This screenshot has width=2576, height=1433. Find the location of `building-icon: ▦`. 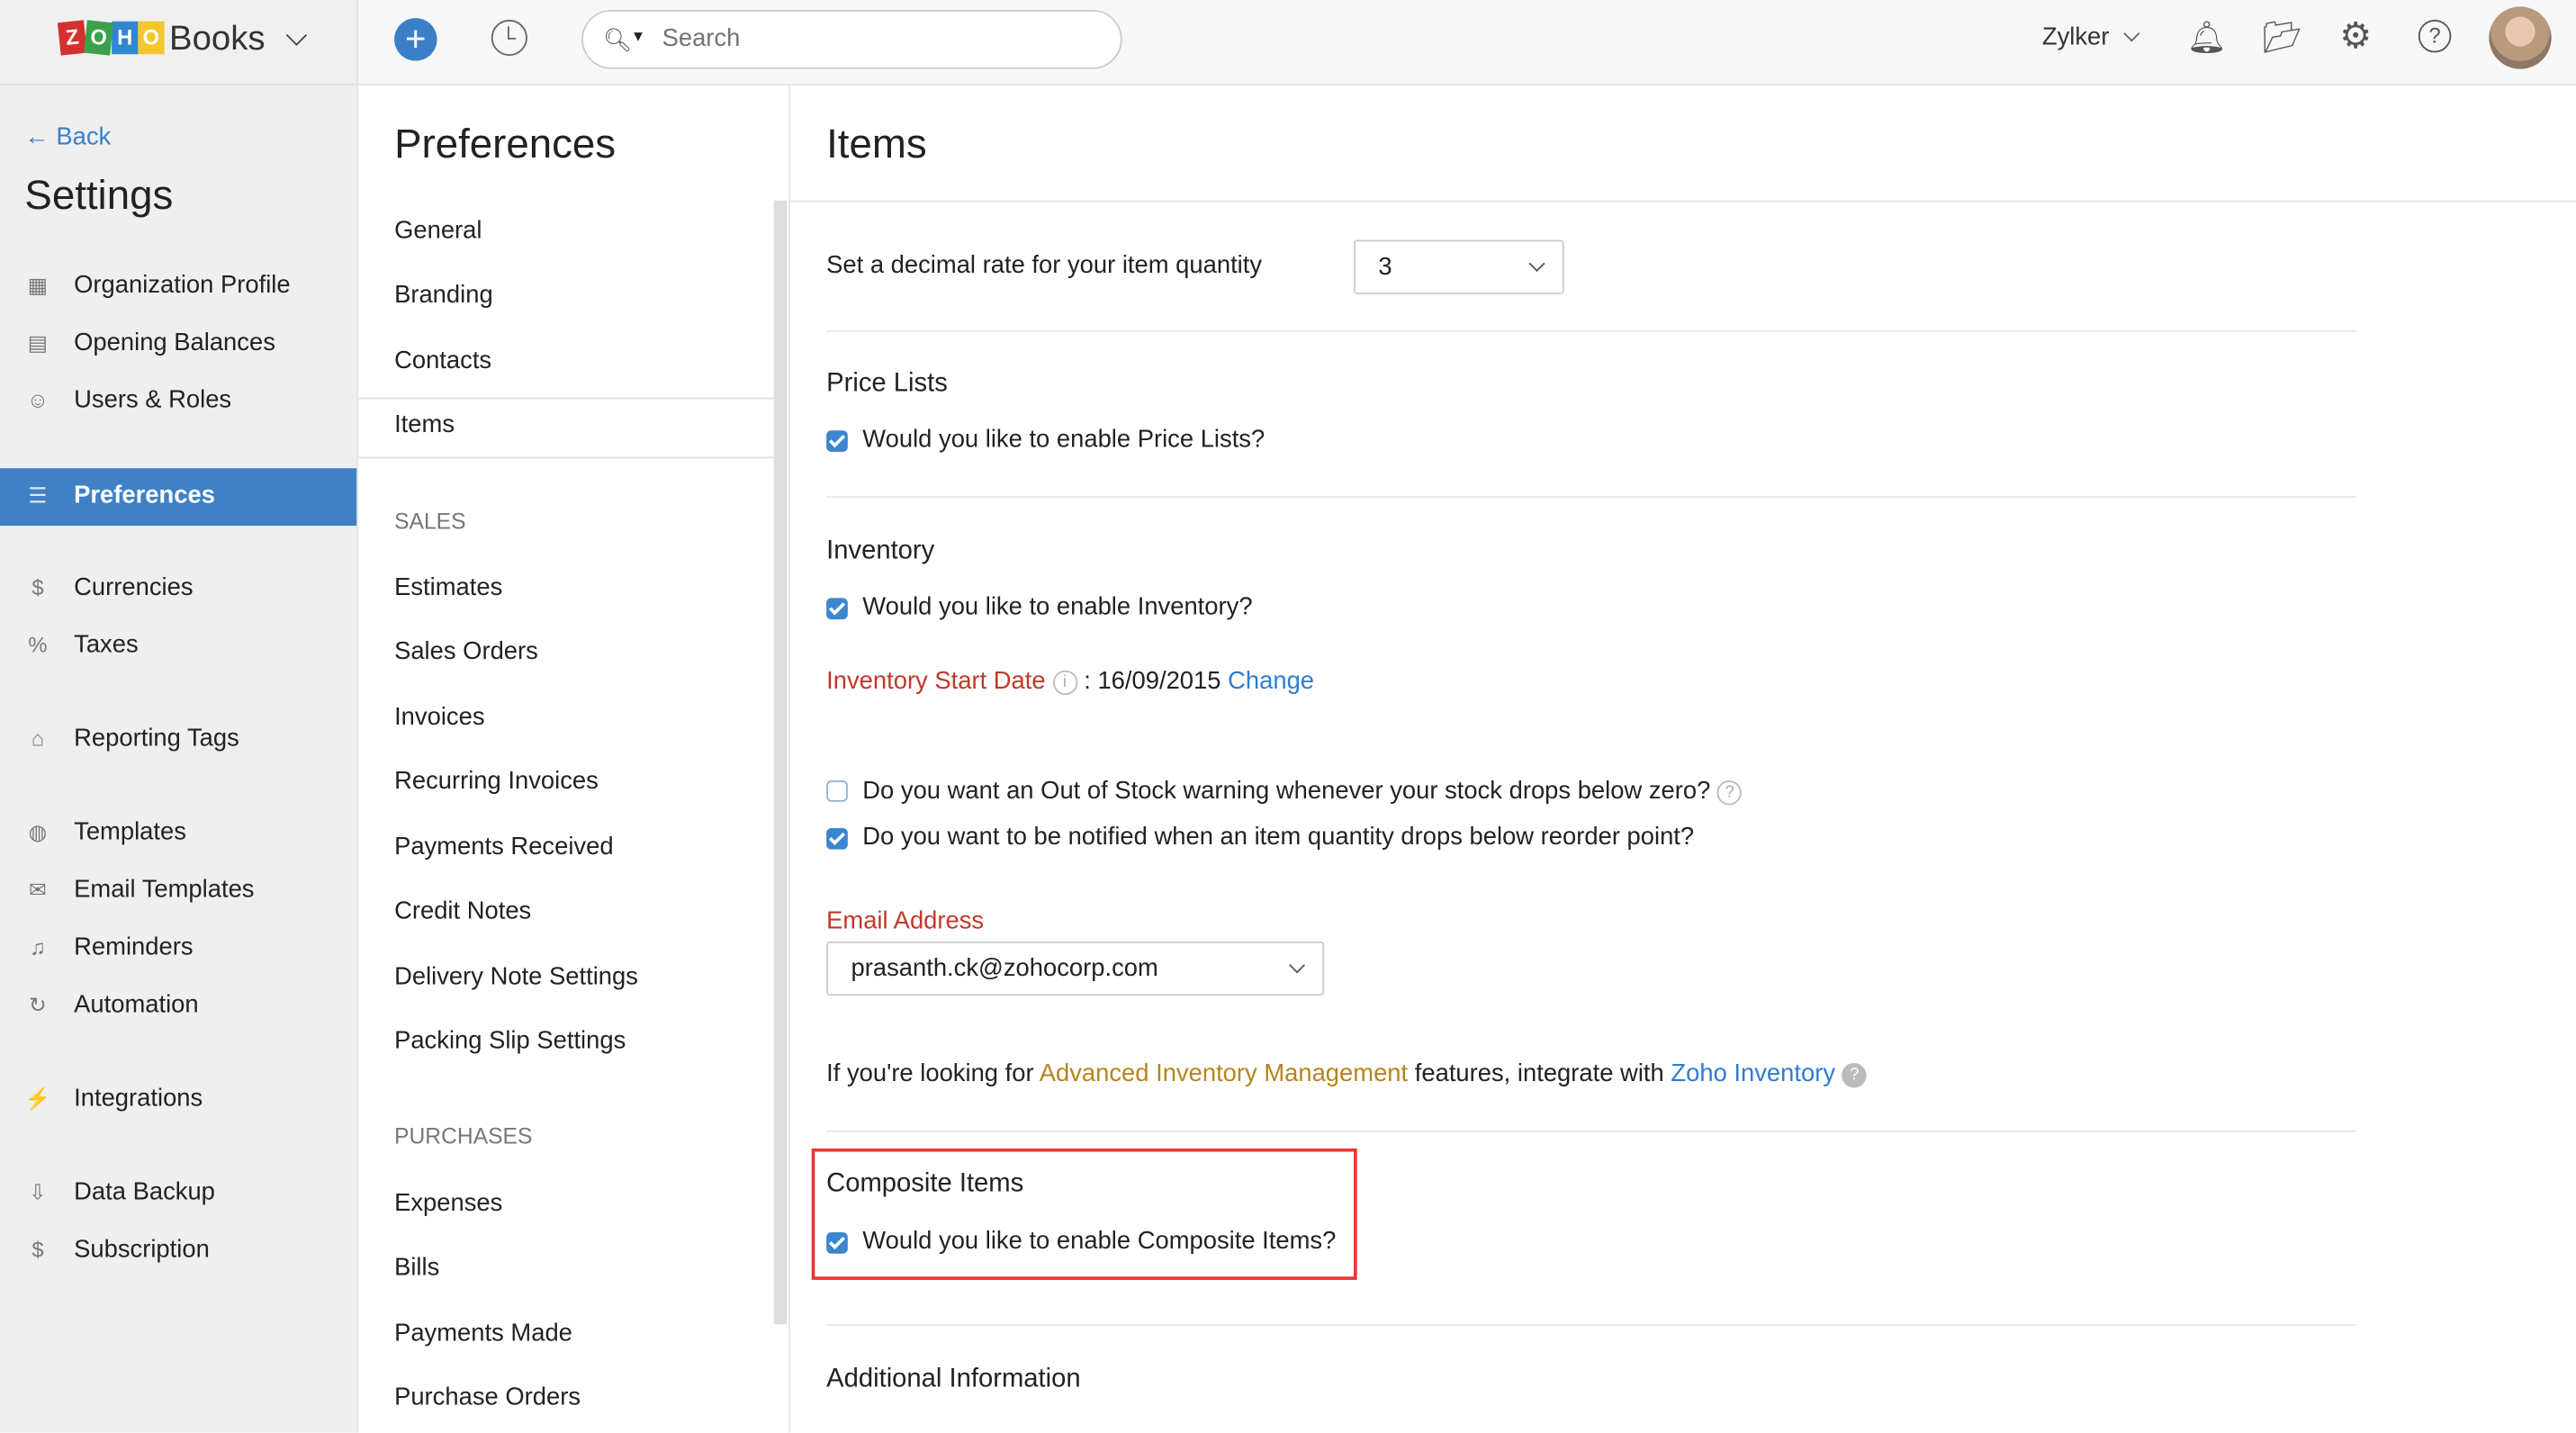

building-icon: ▦ is located at coordinates (38, 285).